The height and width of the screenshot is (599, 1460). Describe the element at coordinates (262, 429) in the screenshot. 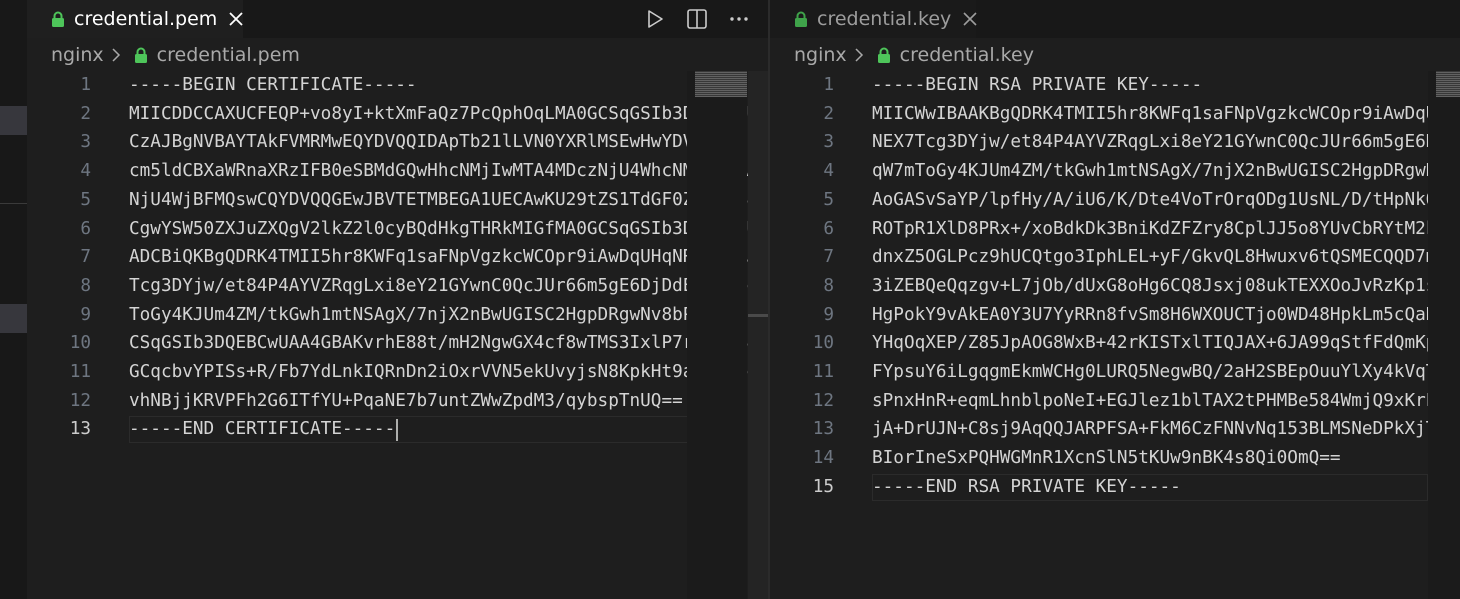

I see `line-text: -----END CERTIFICATE-----` at that location.